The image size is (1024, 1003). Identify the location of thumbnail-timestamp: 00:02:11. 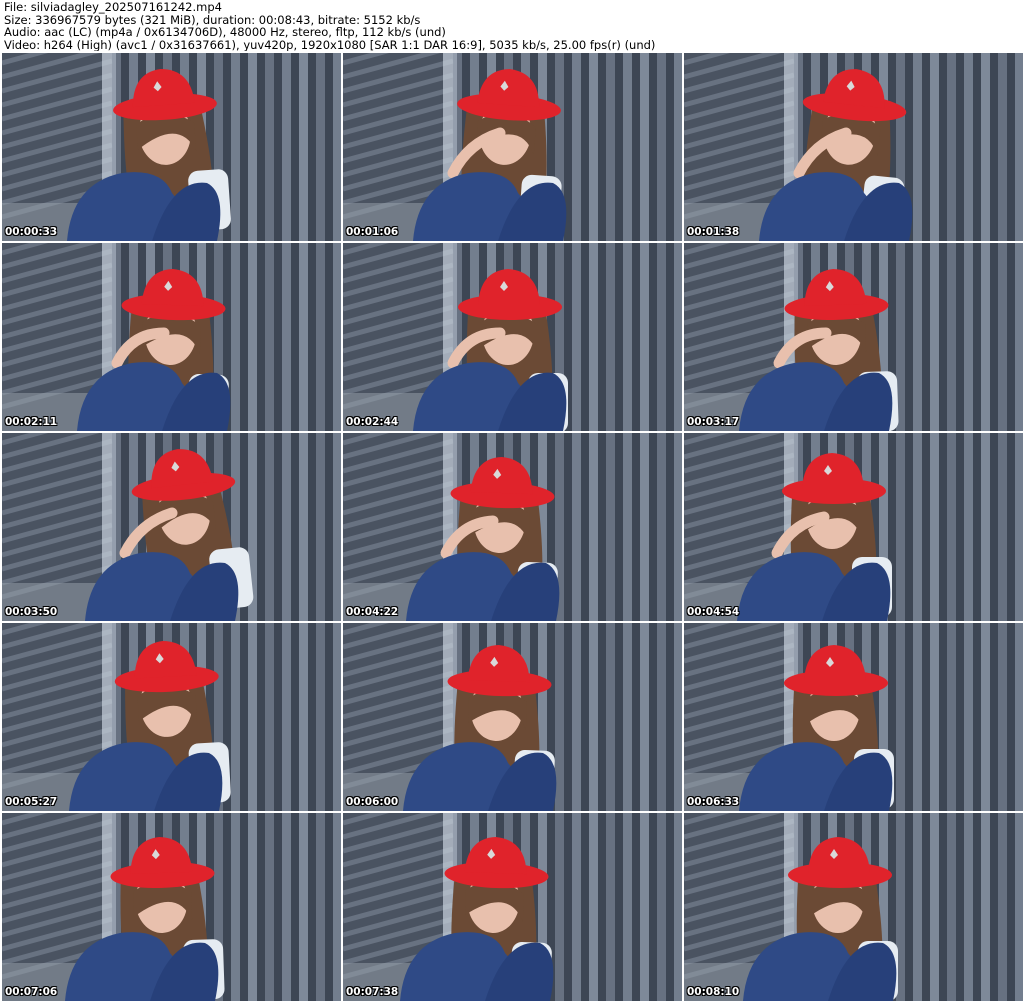
(31, 422).